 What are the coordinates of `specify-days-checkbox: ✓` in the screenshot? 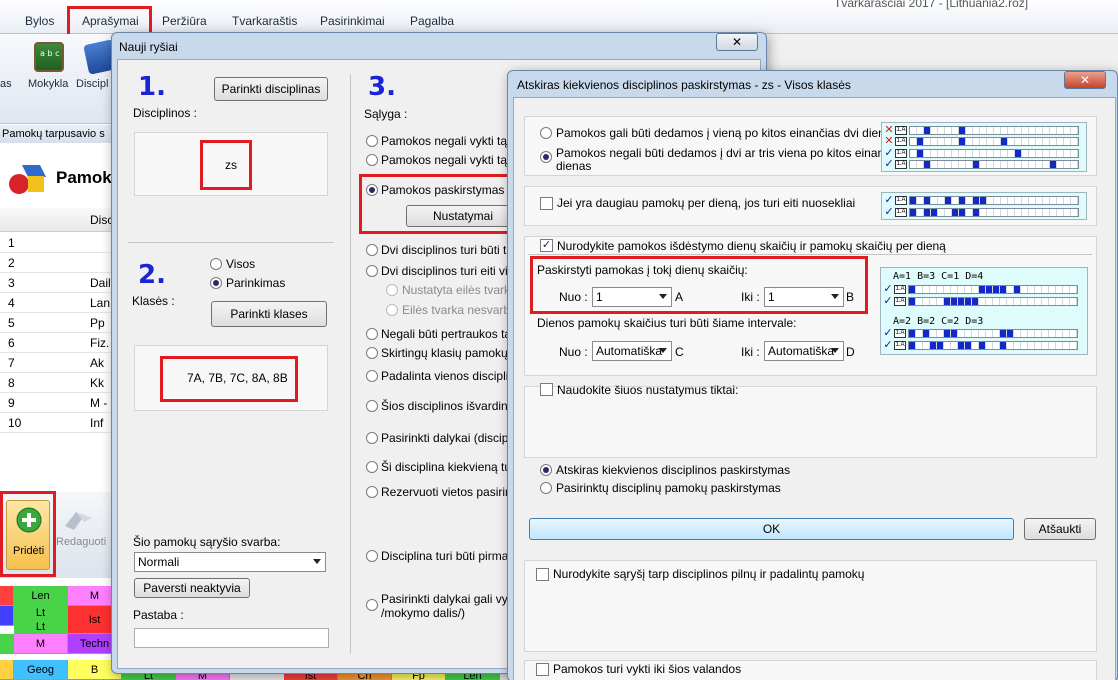 It's located at (546, 245).